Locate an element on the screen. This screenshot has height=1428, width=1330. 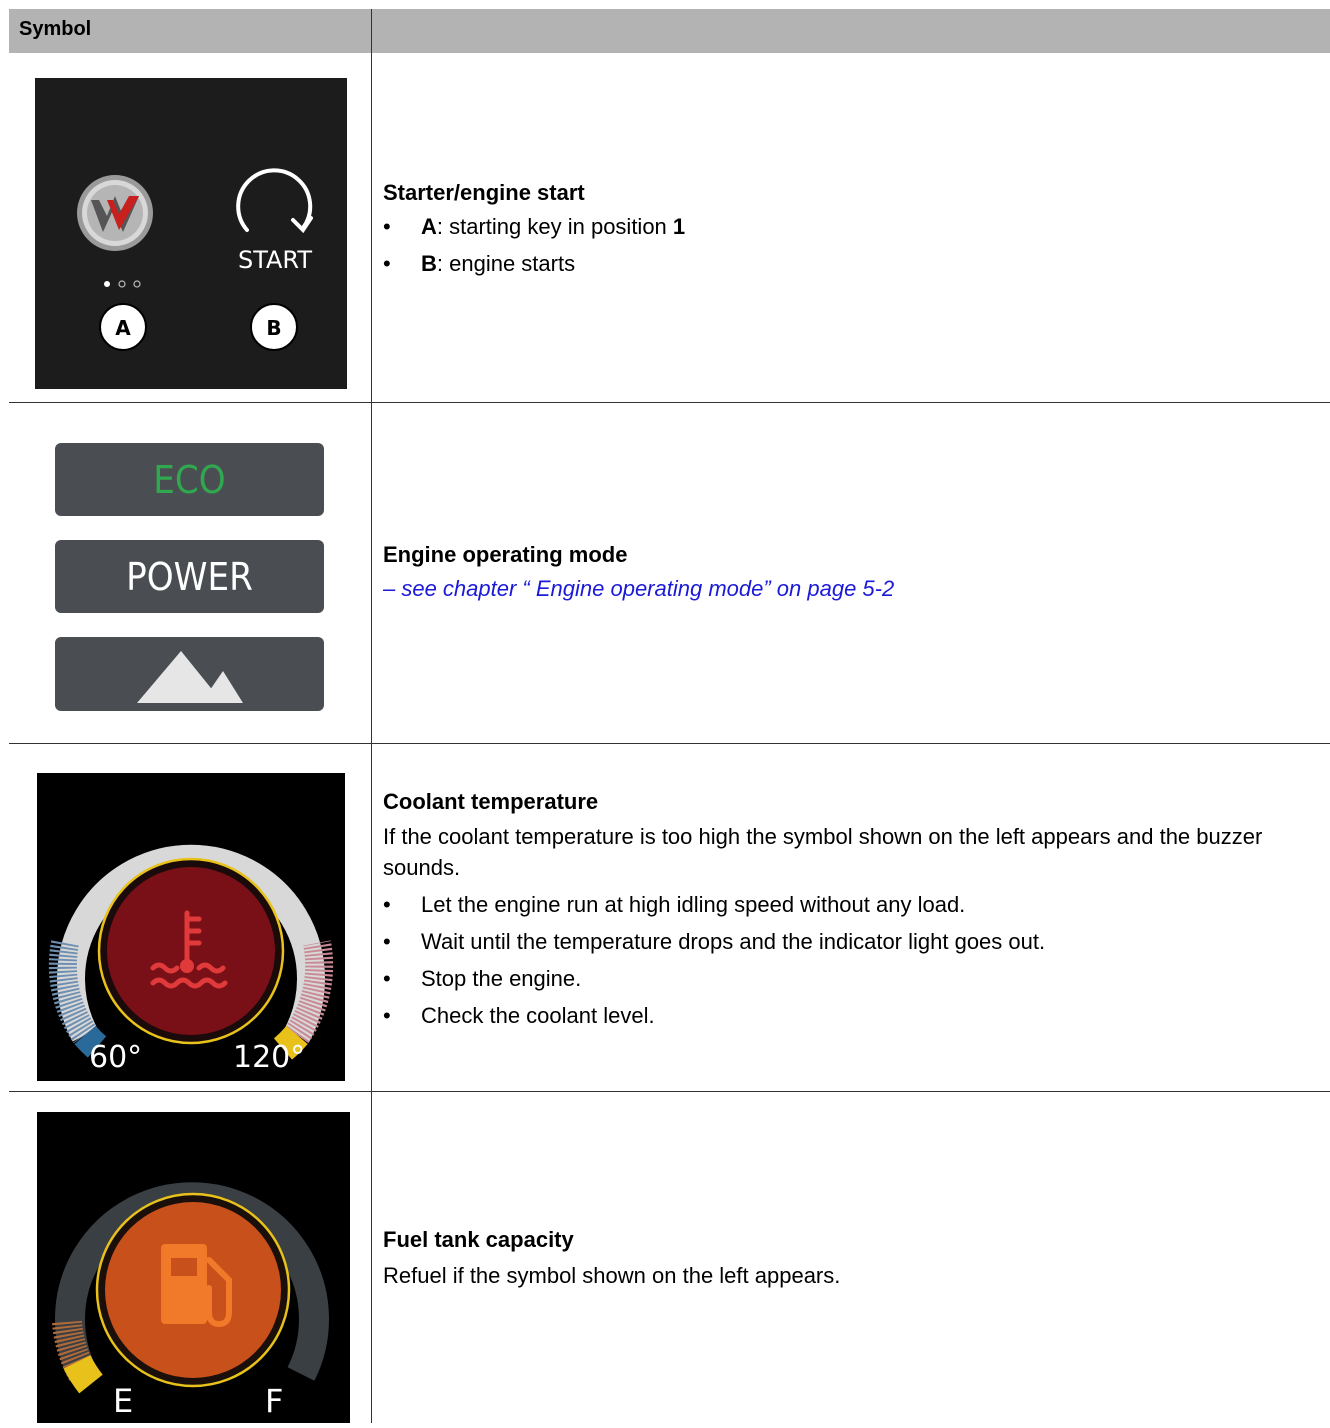
marker-b: B is located at coordinates (274, 327).